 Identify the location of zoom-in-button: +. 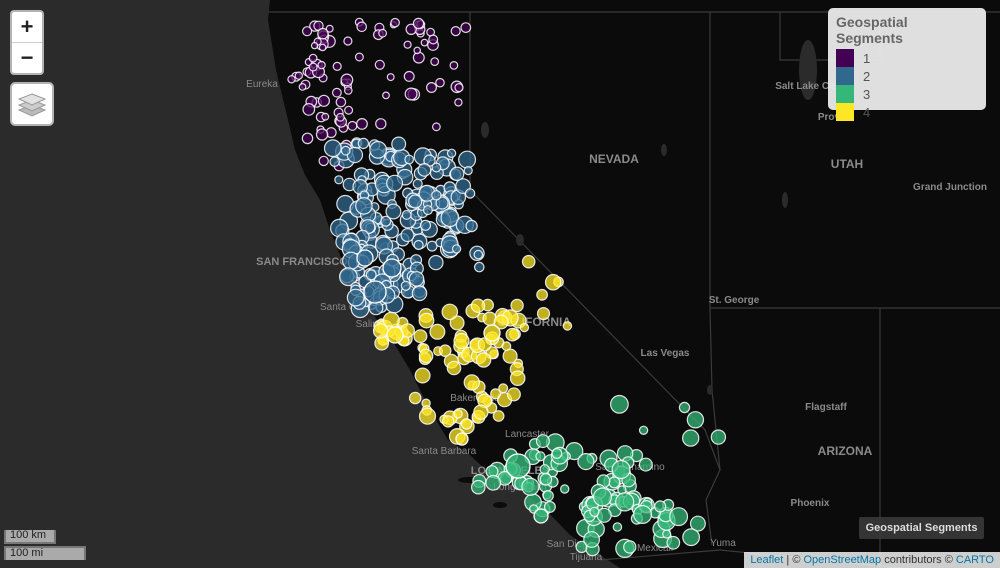
(27, 27).